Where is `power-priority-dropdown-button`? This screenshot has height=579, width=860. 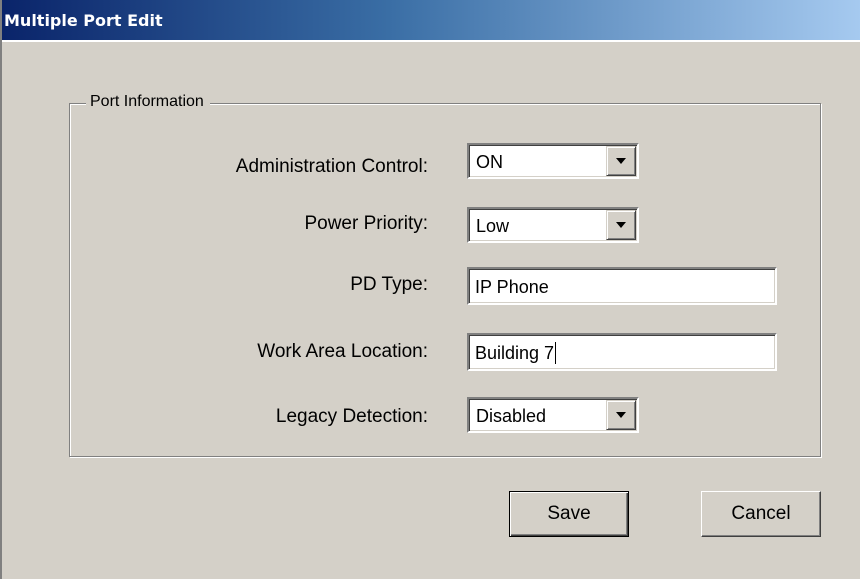 power-priority-dropdown-button is located at coordinates (621, 225).